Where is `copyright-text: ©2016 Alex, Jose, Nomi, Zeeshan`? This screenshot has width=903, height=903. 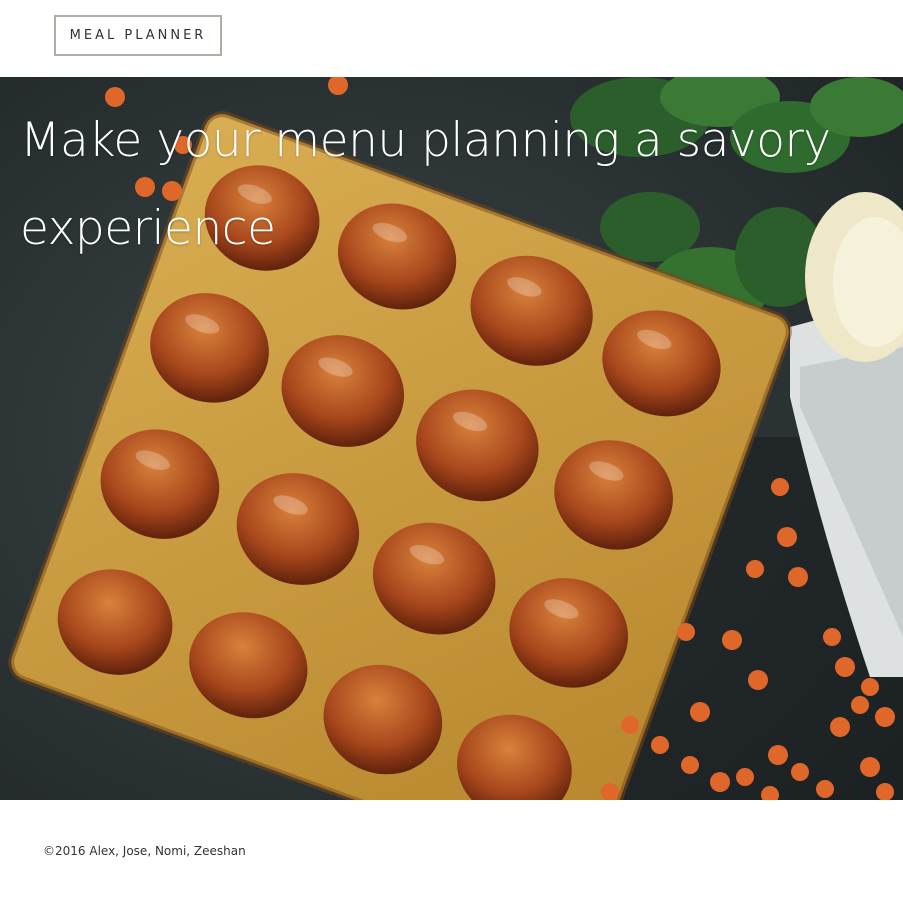 copyright-text: ©2016 Alex, Jose, Nomi, Zeeshan is located at coordinates (144, 851).